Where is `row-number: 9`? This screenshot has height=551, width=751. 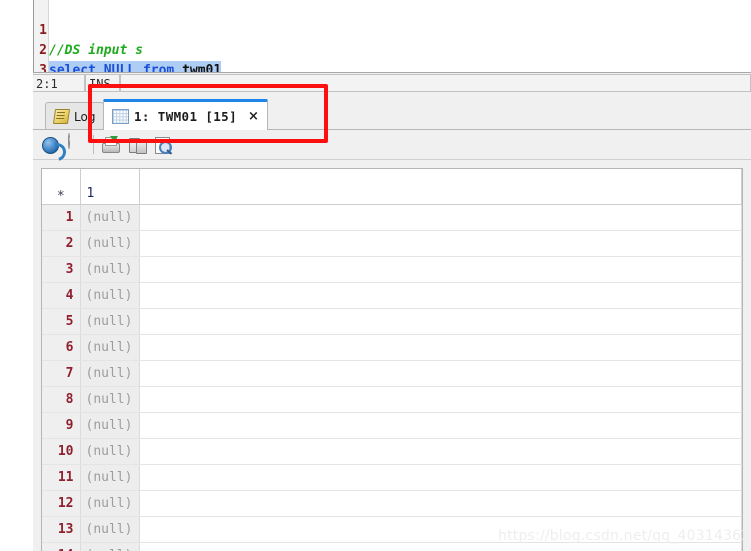
row-number: 9 is located at coordinates (61, 425).